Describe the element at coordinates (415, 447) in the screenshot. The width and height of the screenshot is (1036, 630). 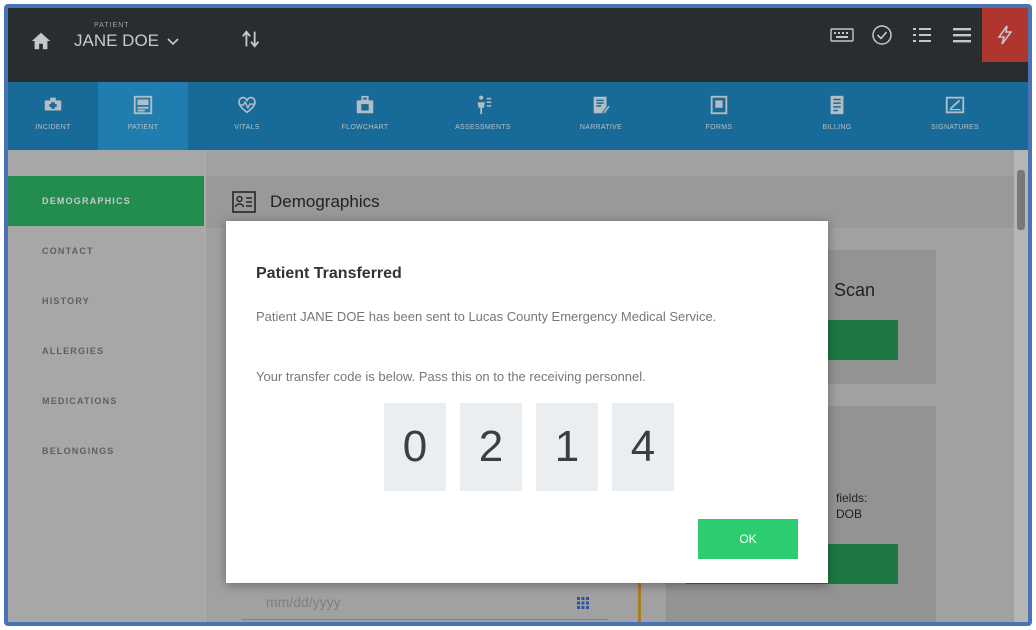
I see `code-digit: 0` at that location.